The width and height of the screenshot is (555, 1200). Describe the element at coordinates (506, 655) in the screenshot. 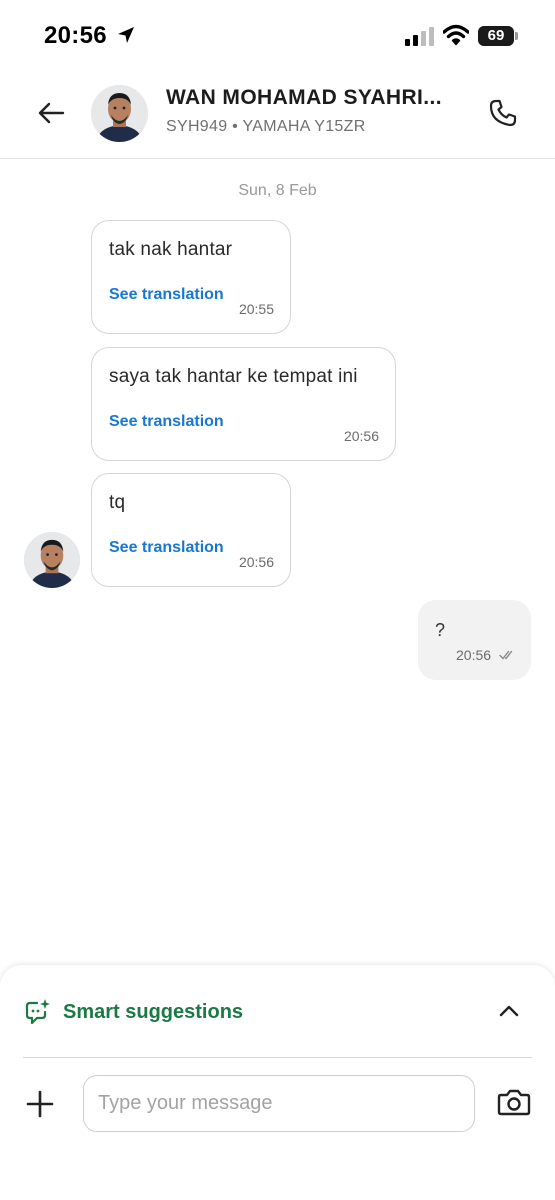

I see `read-double-check-icon` at that location.